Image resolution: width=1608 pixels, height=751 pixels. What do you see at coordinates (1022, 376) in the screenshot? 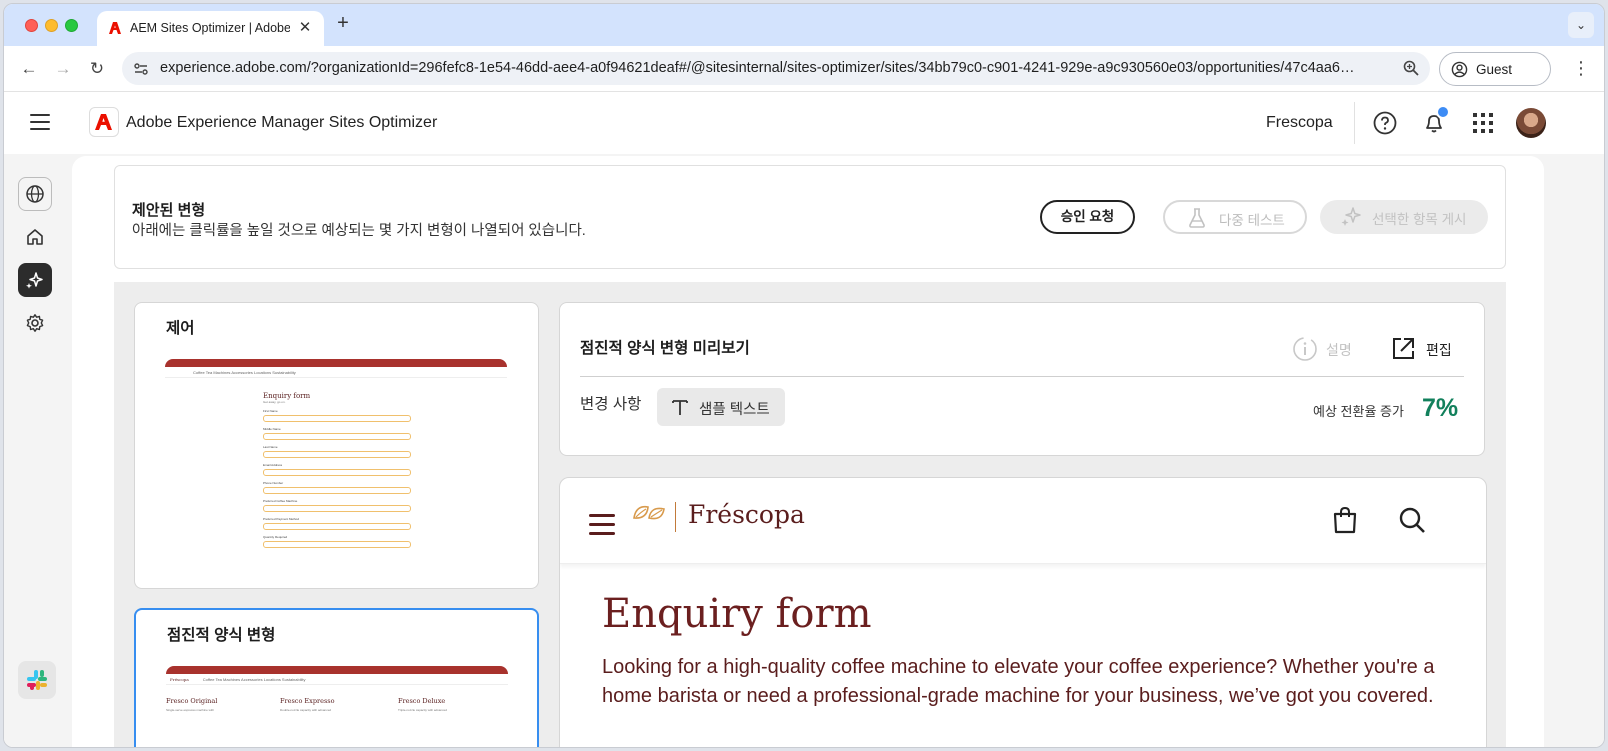
I see `preview-divider` at bounding box center [1022, 376].